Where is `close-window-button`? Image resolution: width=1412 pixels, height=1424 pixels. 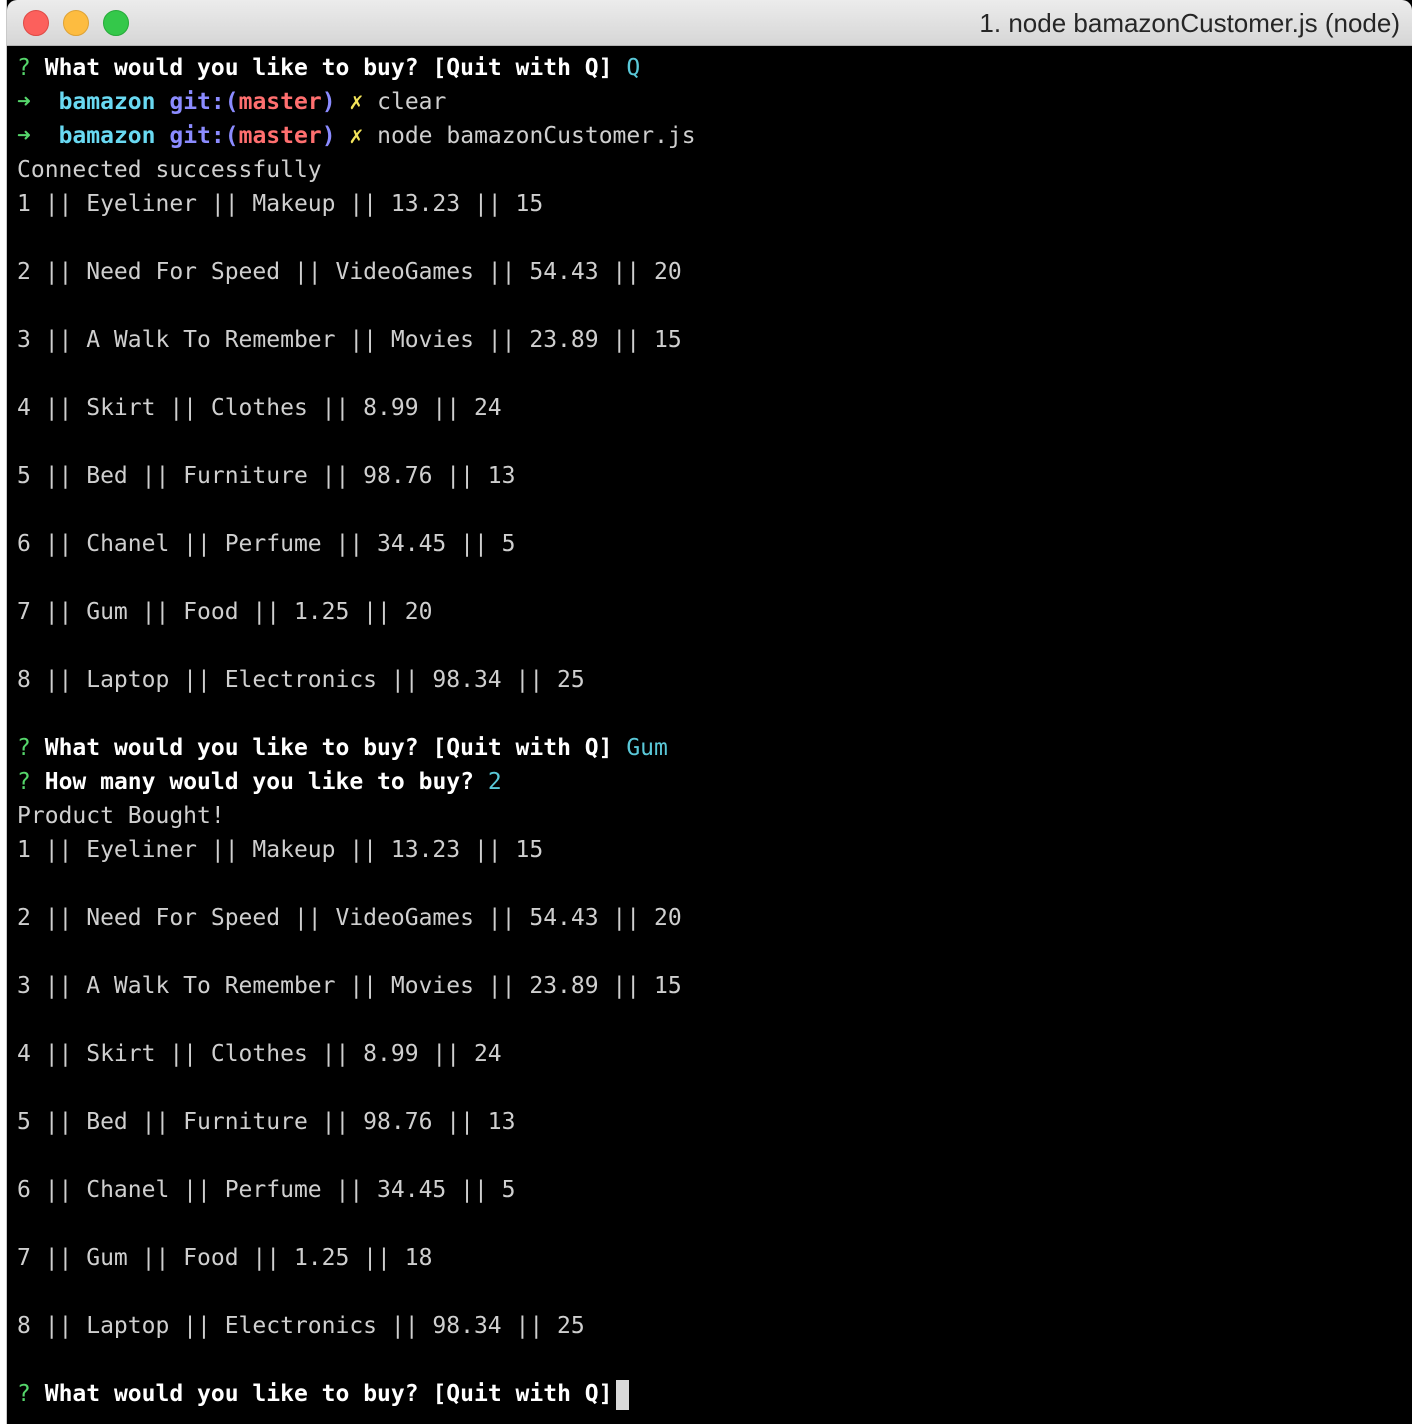
close-window-button is located at coordinates (36, 23).